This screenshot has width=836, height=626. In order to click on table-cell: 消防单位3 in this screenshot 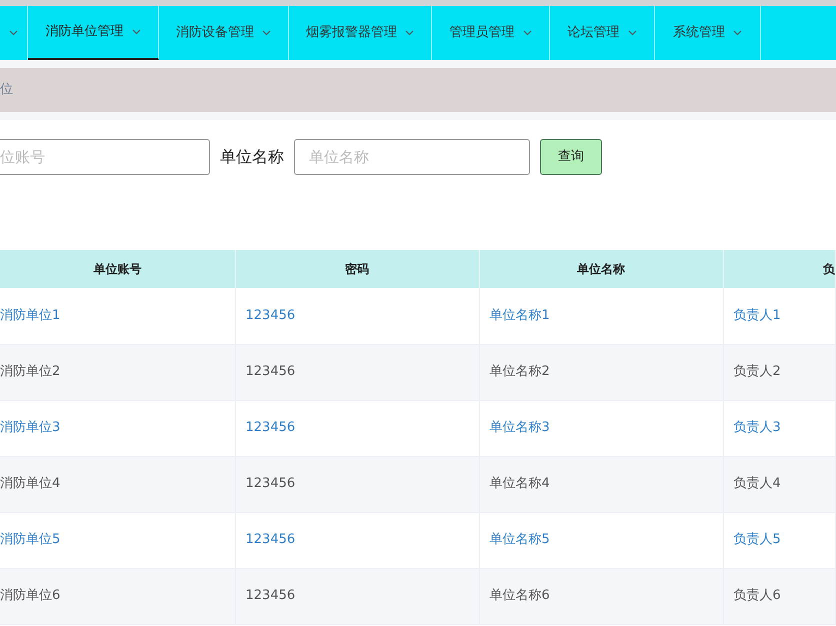, I will do `click(117, 428)`.